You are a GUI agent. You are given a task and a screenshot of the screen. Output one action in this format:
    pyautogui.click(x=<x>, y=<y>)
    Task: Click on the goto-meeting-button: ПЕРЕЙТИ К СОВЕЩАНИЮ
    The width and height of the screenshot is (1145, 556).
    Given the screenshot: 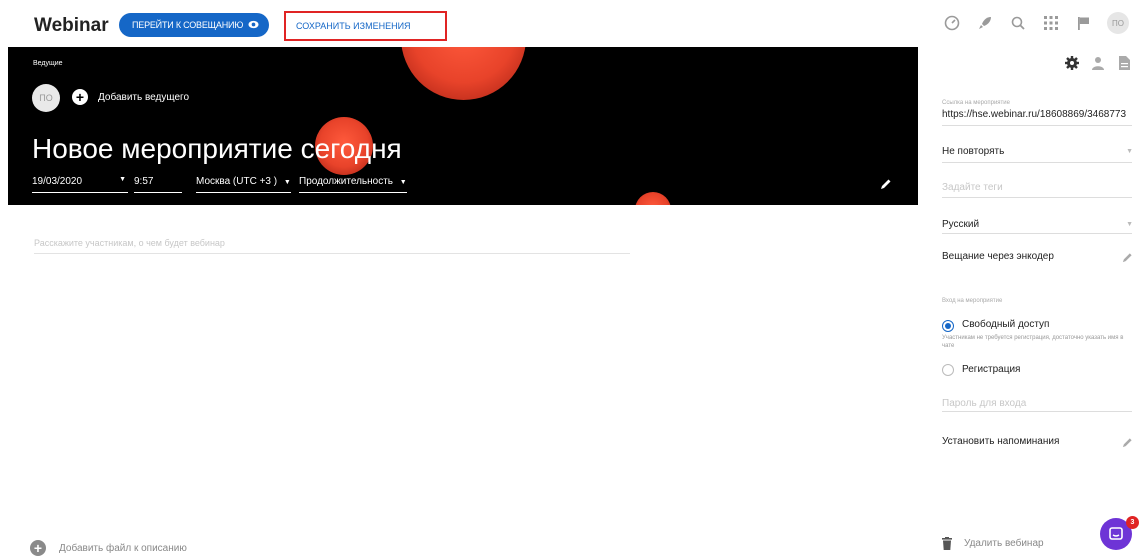 What is the action you would take?
    pyautogui.click(x=194, y=25)
    